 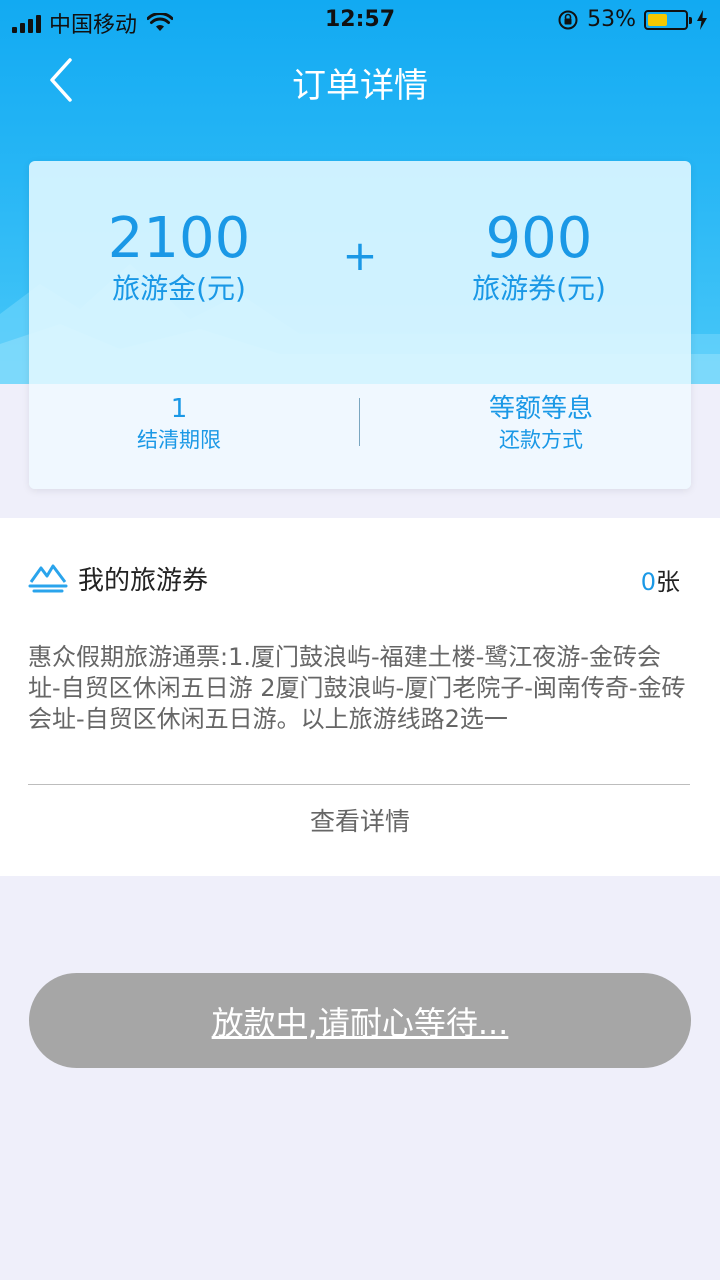 I want to click on page-title: 订单详情, so click(x=360, y=86).